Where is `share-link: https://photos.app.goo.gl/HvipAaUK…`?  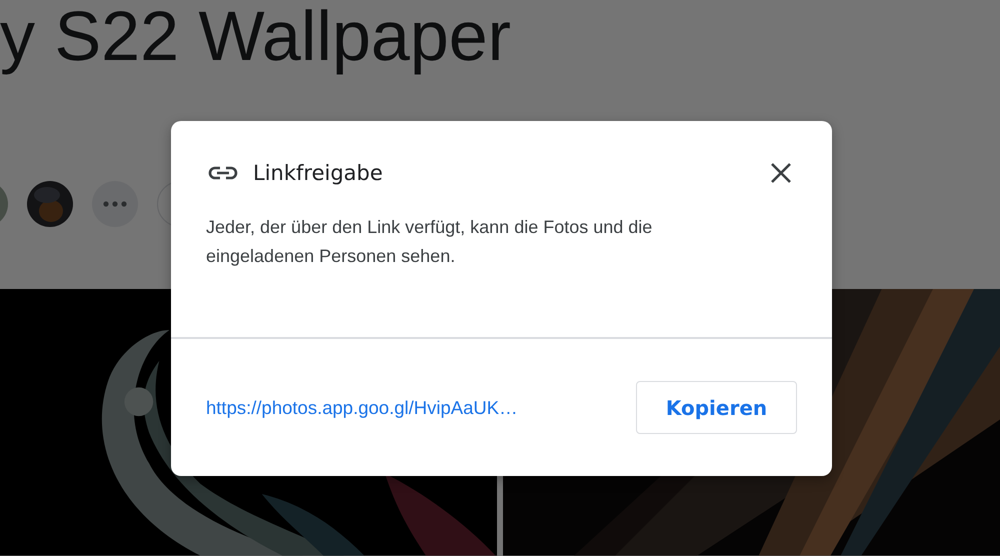
share-link: https://photos.app.goo.gl/HvipAaUK… is located at coordinates (362, 407).